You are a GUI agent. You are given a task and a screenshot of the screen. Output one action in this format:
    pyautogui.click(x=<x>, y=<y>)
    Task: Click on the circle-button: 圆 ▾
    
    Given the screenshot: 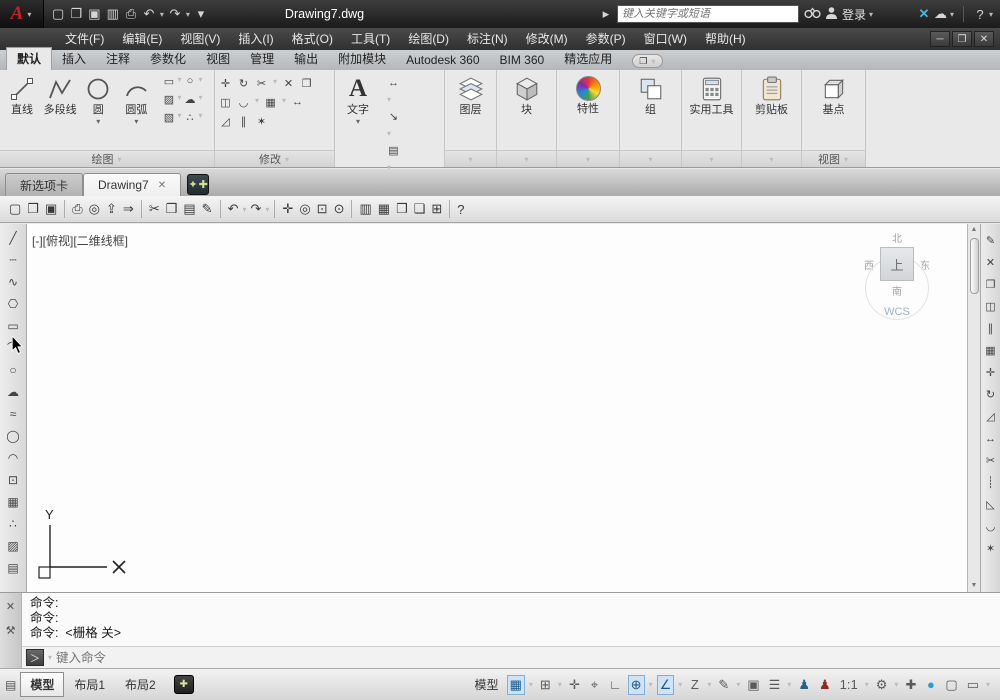 What is the action you would take?
    pyautogui.click(x=98, y=101)
    